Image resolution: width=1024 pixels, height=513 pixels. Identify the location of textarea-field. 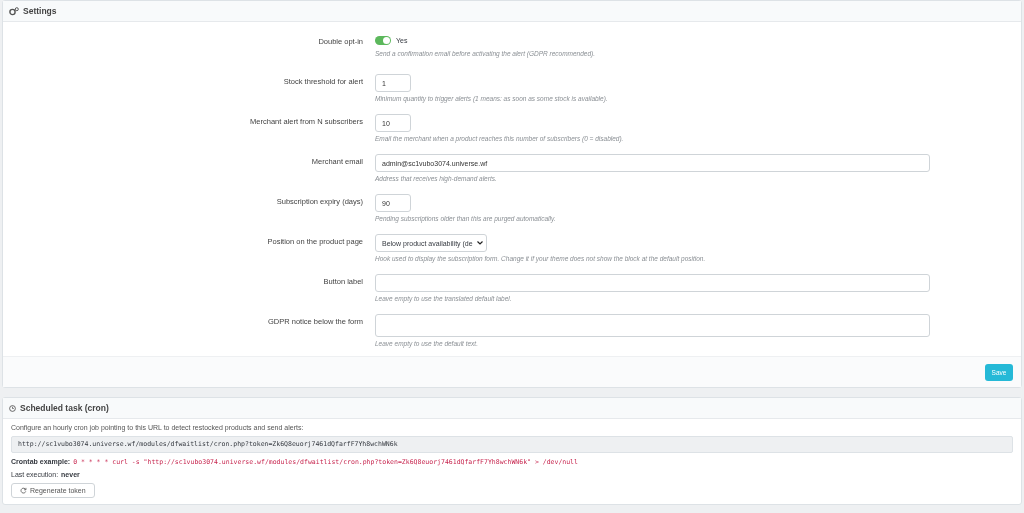
(652, 325).